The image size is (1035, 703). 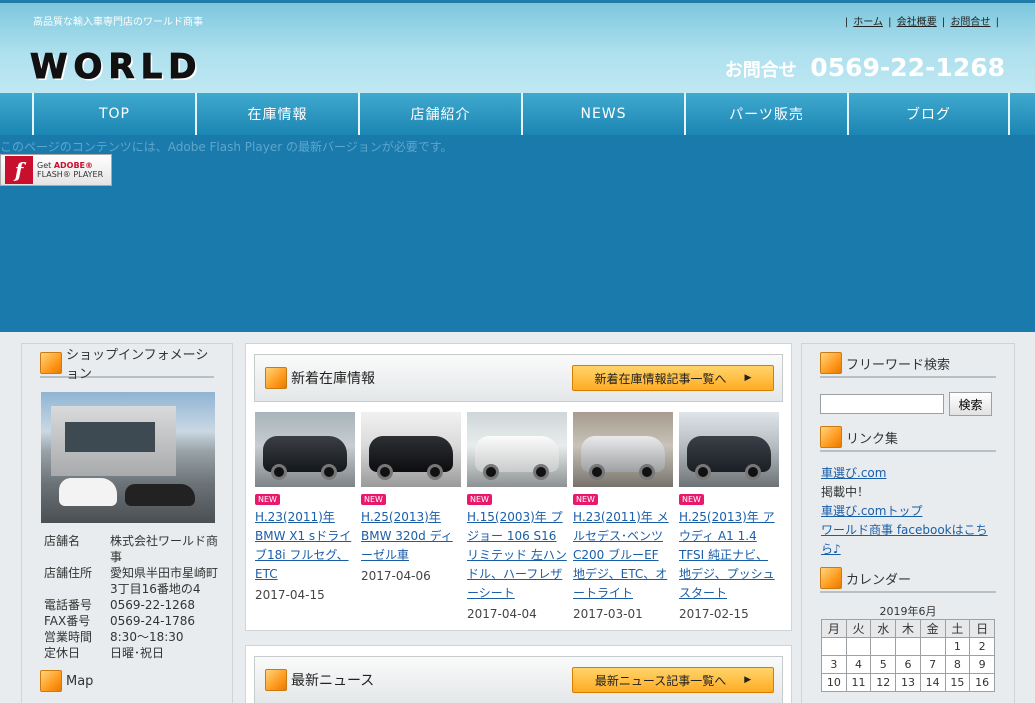 What do you see at coordinates (845, 492) in the screenshot?
I see `link-note: 掲載中！` at bounding box center [845, 492].